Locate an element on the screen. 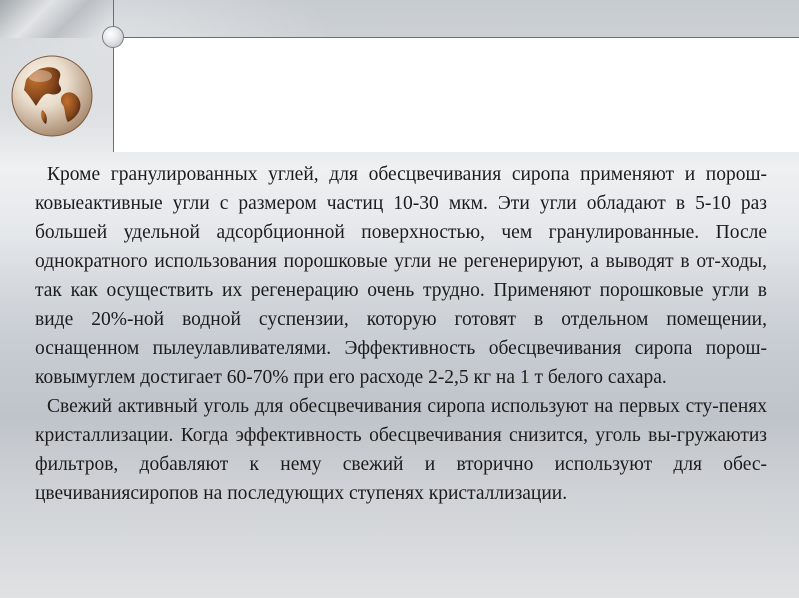  horizontal-rule is located at coordinates (456, 37).